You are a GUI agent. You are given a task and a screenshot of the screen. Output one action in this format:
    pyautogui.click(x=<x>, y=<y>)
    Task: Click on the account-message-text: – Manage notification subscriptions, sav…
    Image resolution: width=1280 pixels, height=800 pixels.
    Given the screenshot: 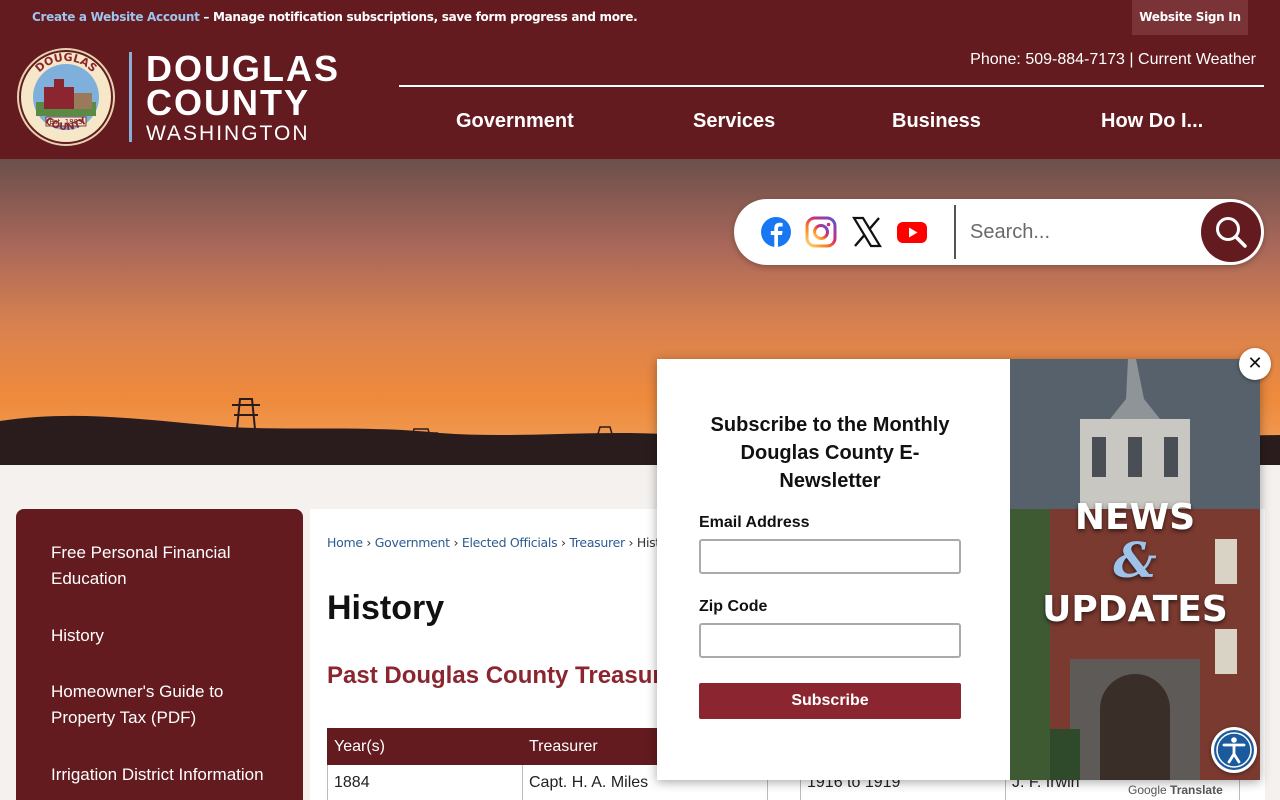 What is the action you would take?
    pyautogui.click(x=418, y=17)
    